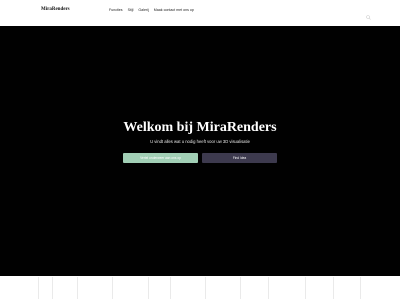 This screenshot has width=400, height=300. What do you see at coordinates (143, 10) in the screenshot?
I see `nav-link-galerij: Galerij` at bounding box center [143, 10].